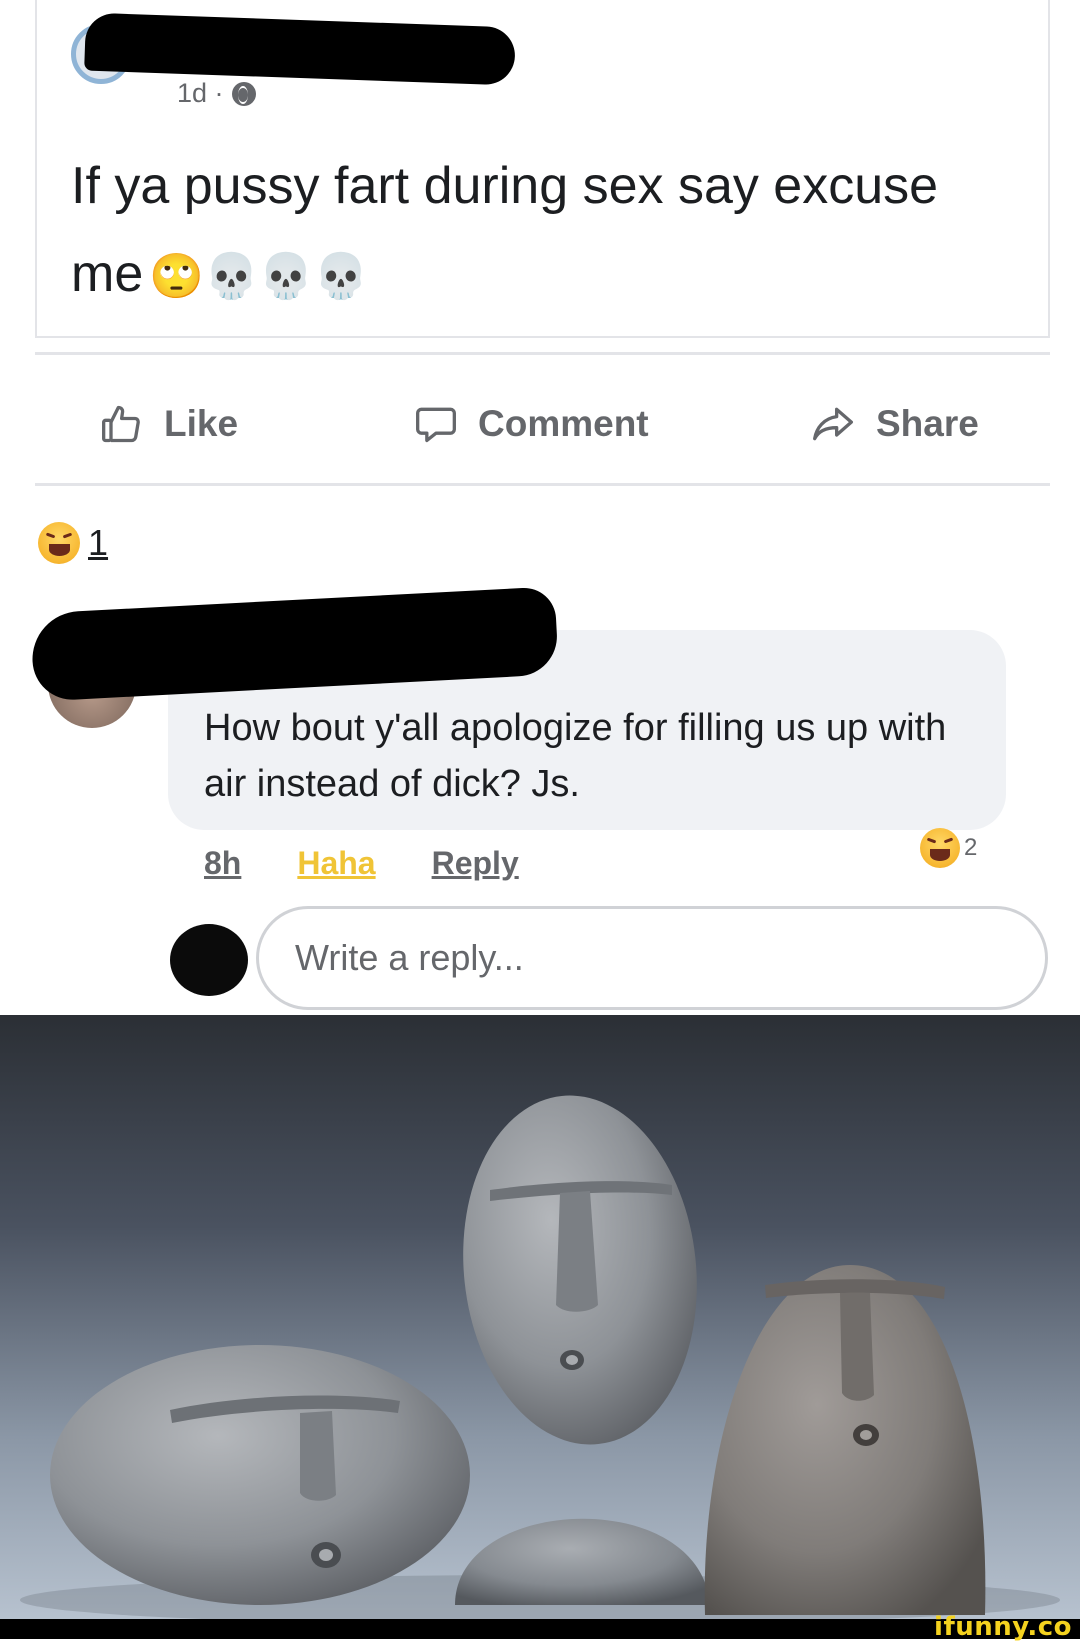 The image size is (1080, 1642). Describe the element at coordinates (436, 425) in the screenshot. I see `comment-icon` at that location.